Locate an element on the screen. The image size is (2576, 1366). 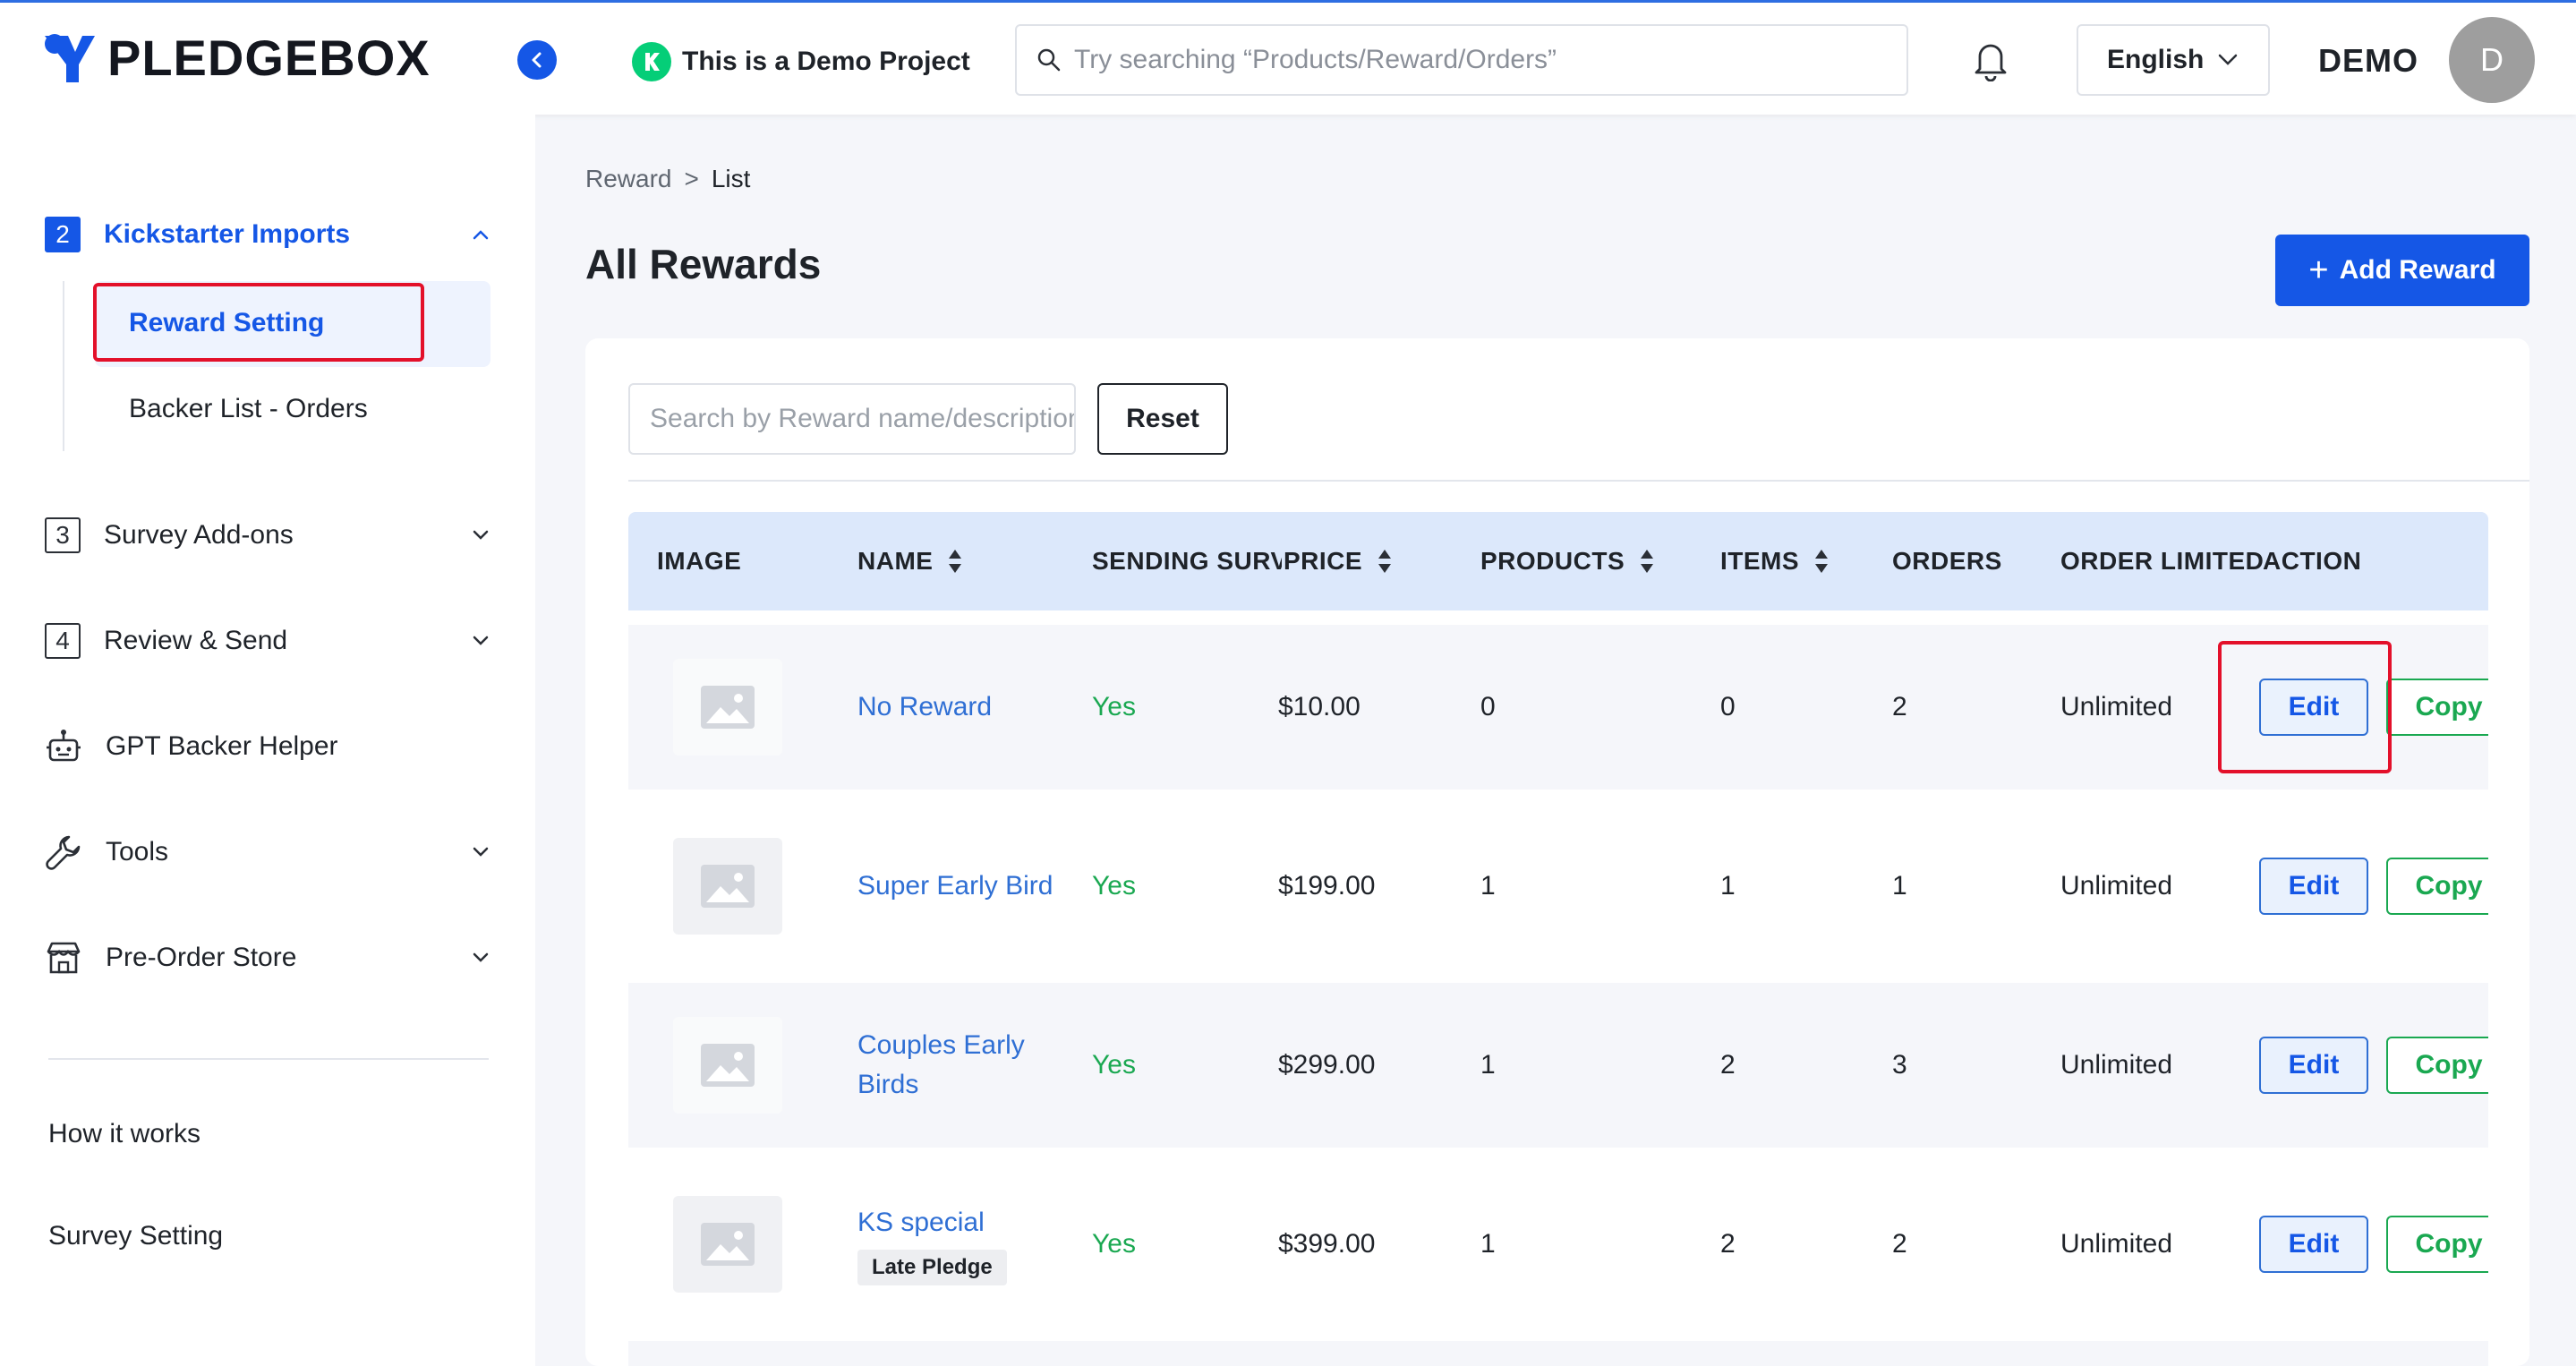
column-header-label: ITEMS is located at coordinates (1760, 561).